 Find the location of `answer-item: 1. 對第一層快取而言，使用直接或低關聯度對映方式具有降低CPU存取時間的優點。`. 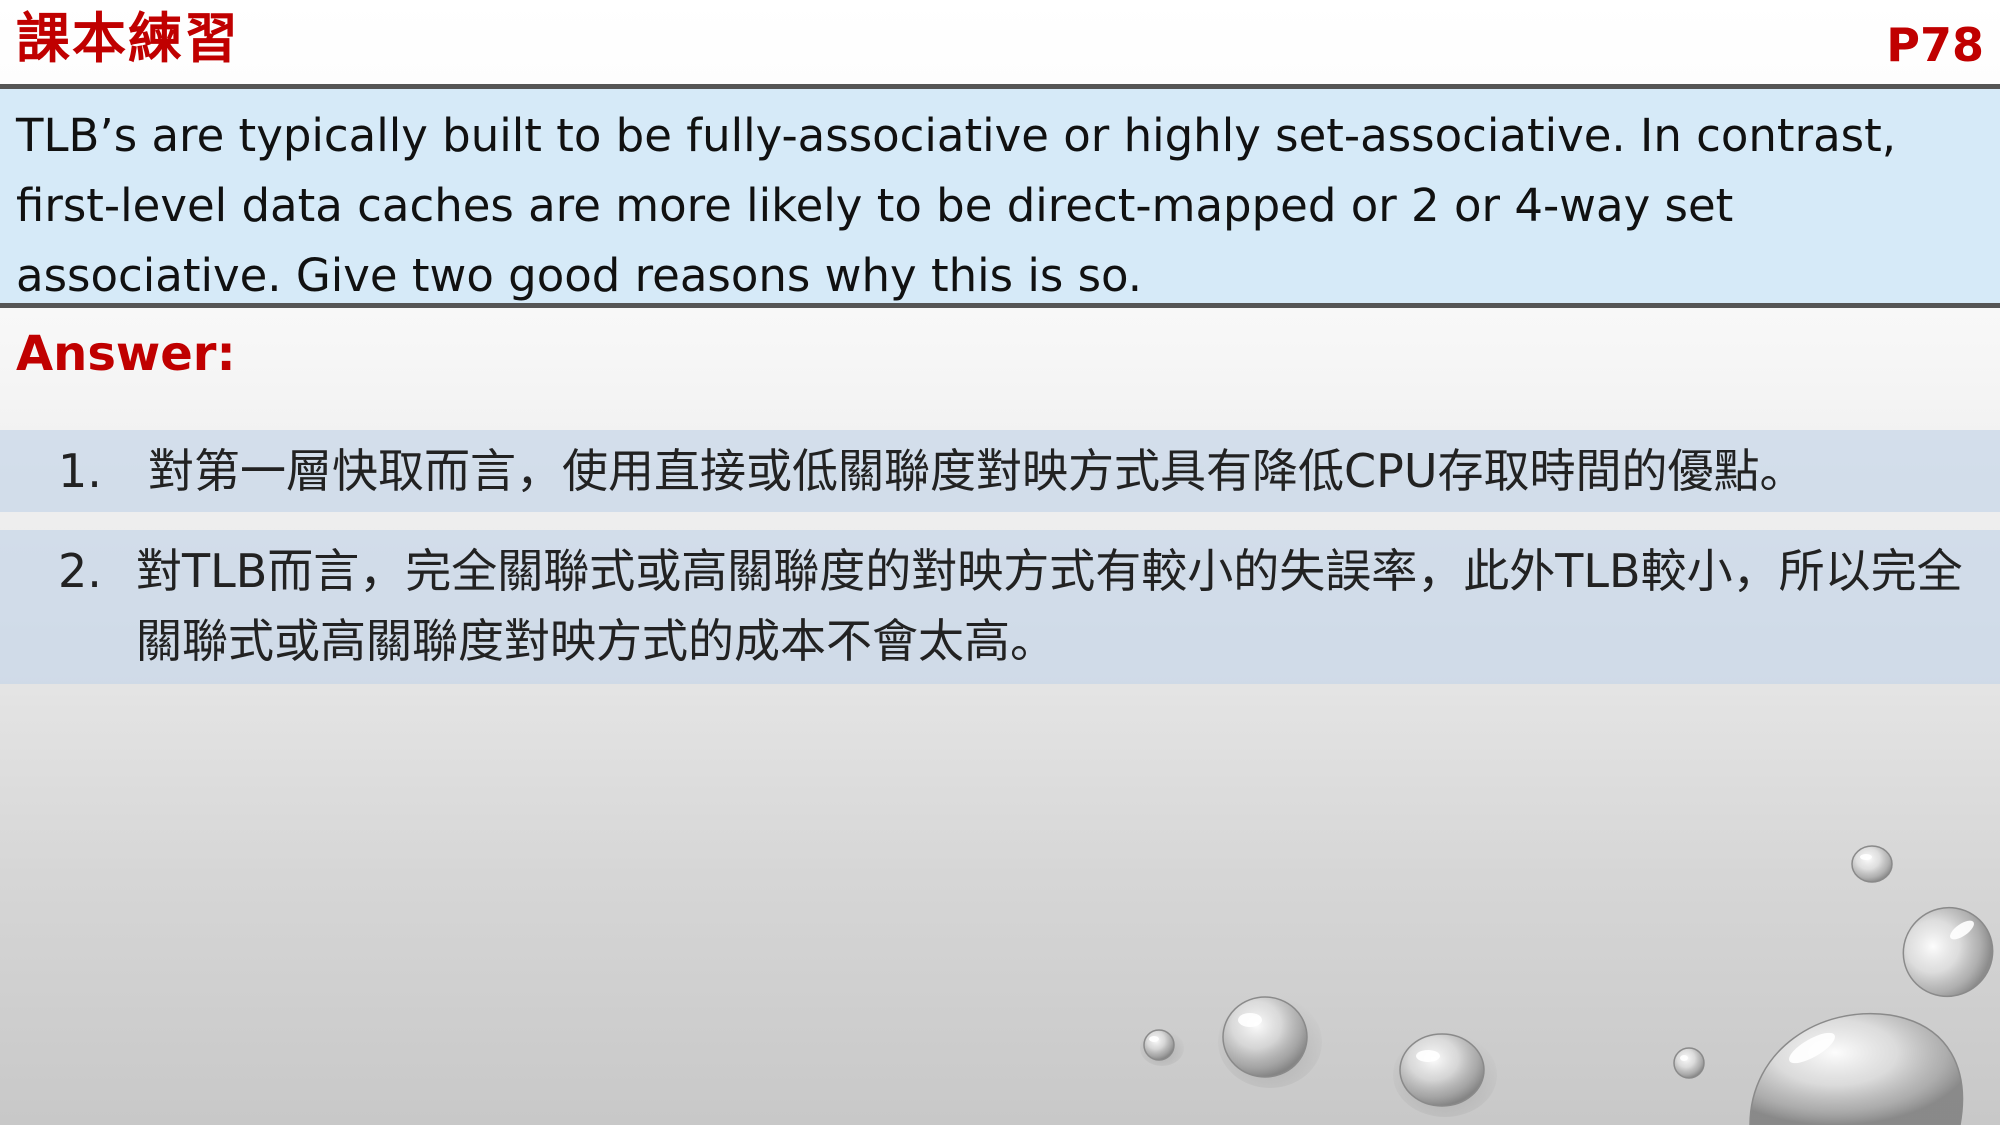

answer-item: 1. 對第一層快取而言，使用直接或低關聯度對映方式具有降低CPU存取時間的優點。 is located at coordinates (1000, 471).